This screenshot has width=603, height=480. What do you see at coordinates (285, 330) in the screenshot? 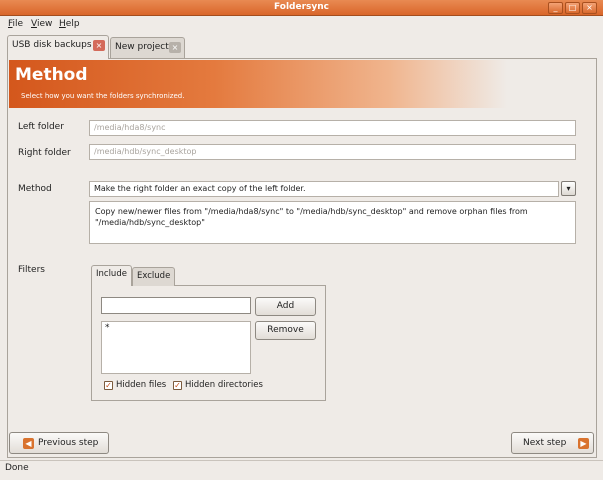
I see `remove-button: Remove` at bounding box center [285, 330].